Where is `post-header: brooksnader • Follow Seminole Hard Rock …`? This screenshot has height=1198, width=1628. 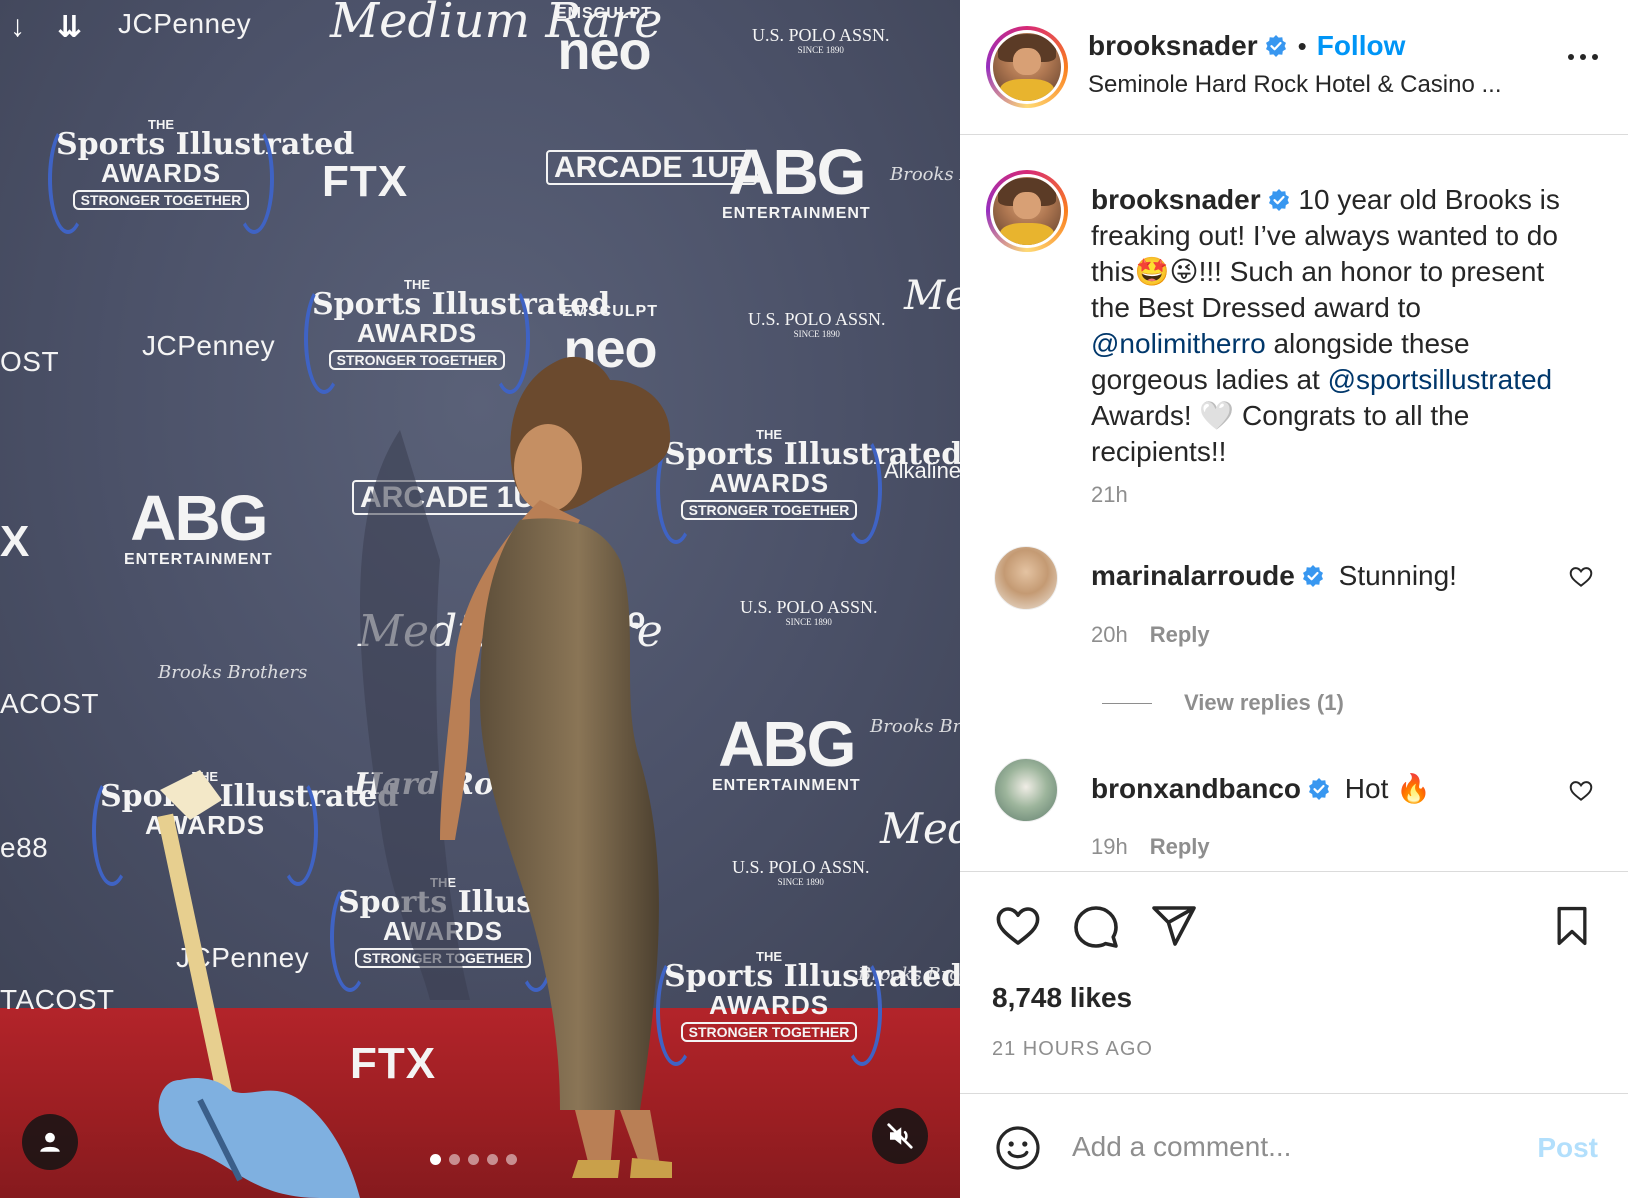 post-header: brooksnader • Follow Seminole Hard Rock … is located at coordinates (1294, 67).